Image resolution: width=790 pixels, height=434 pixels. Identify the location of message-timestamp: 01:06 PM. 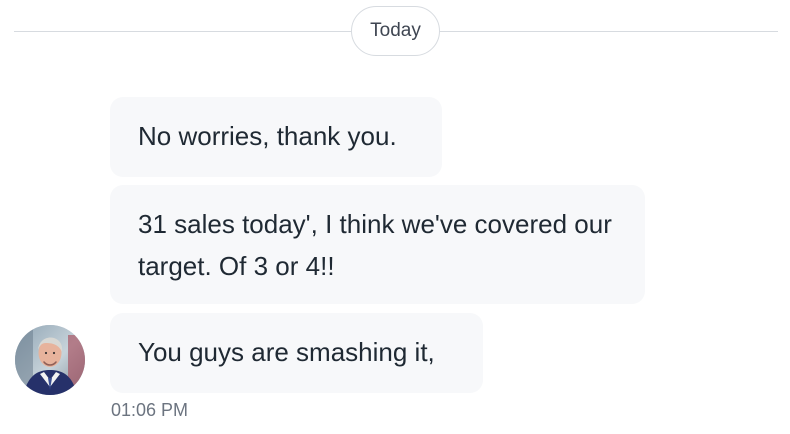
(150, 410).